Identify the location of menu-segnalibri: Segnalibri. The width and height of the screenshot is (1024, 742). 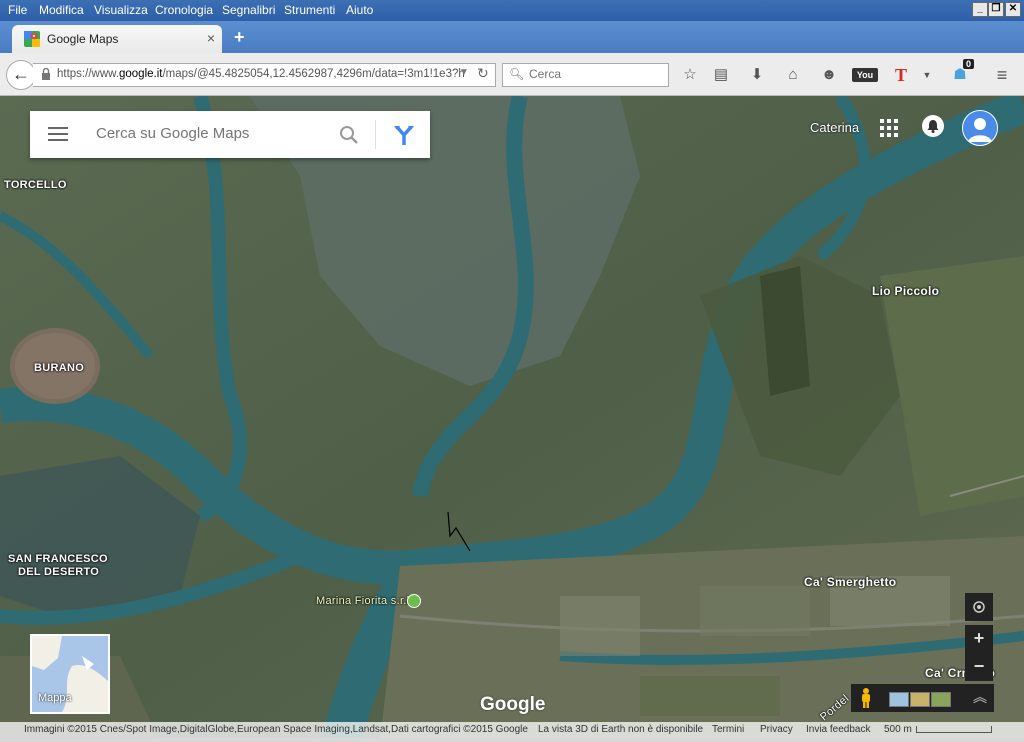
(248, 10).